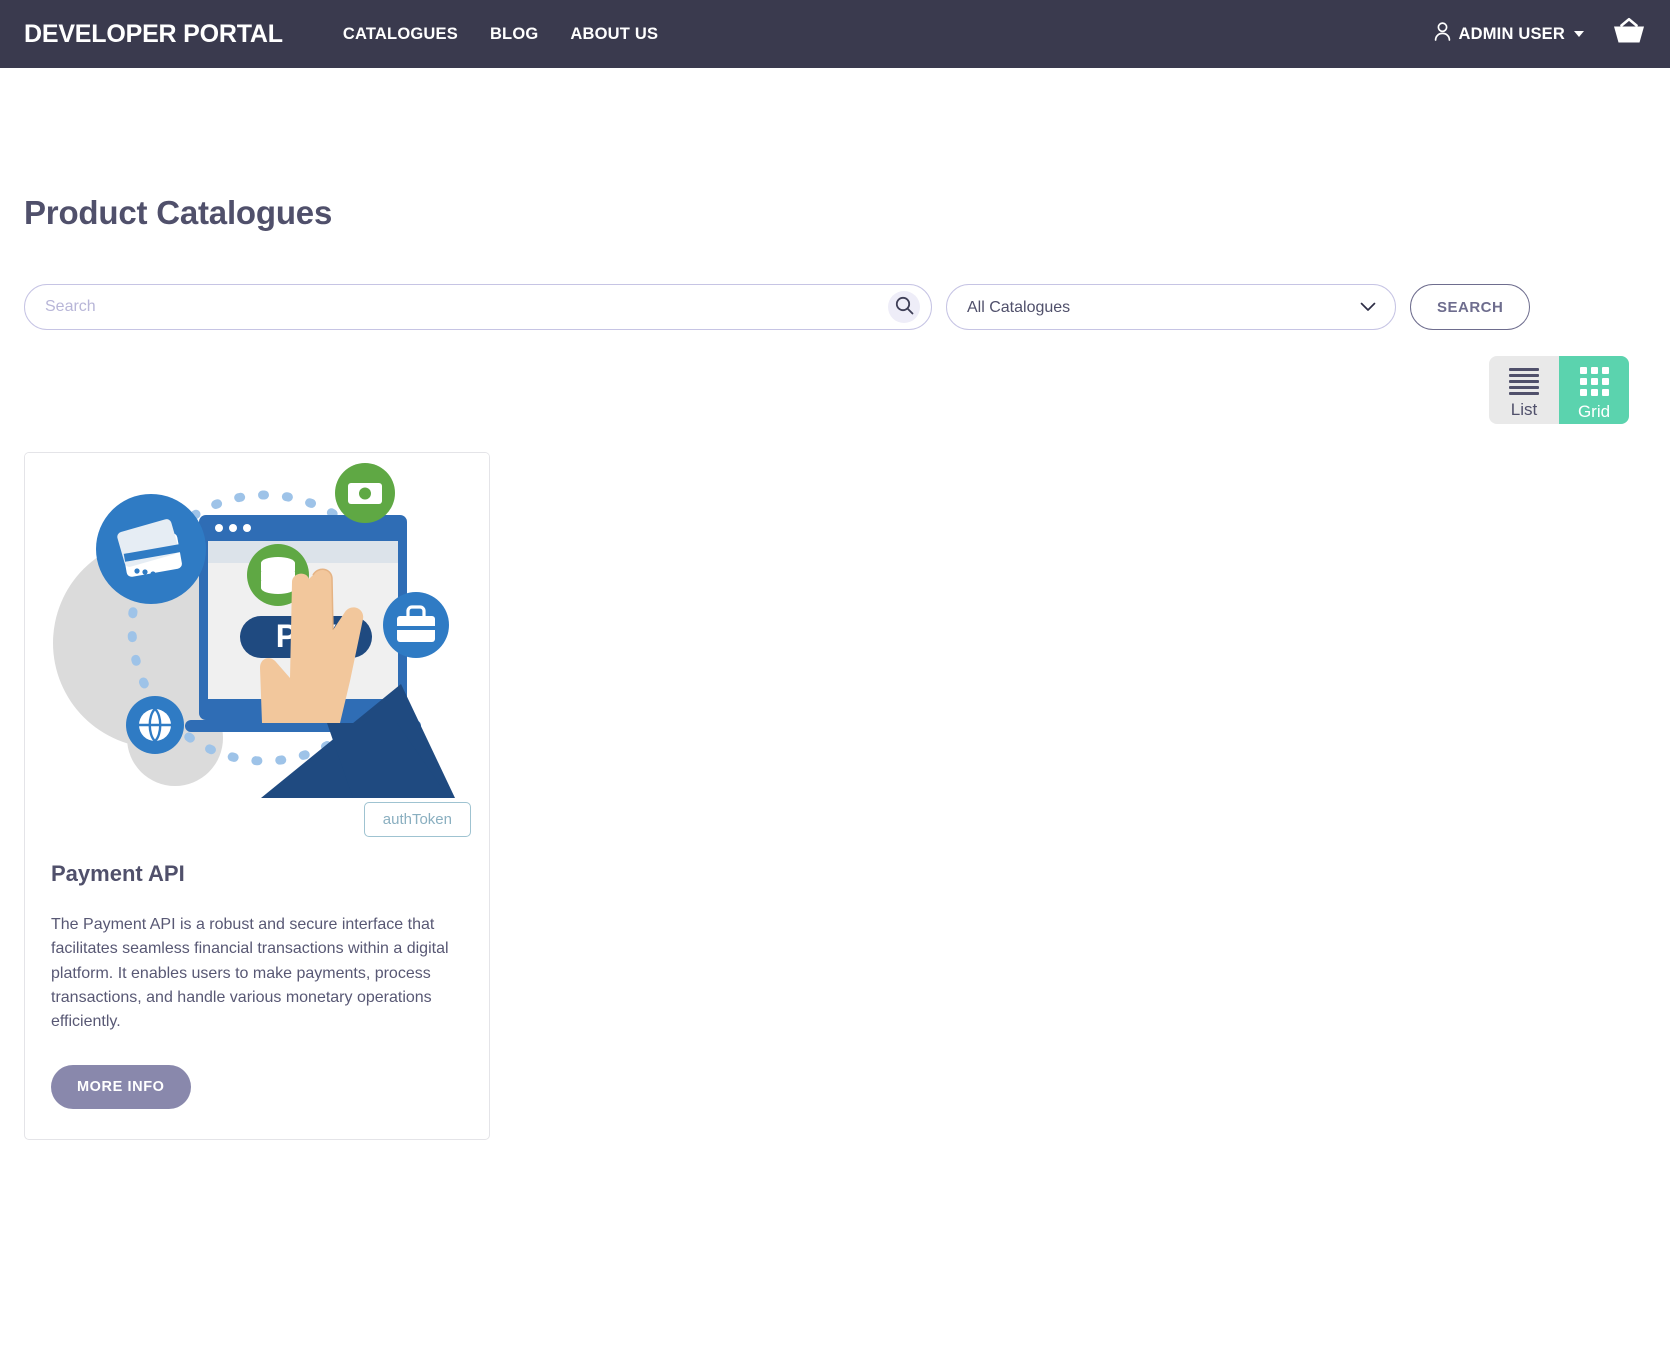  I want to click on product-title: Payment API, so click(118, 873).